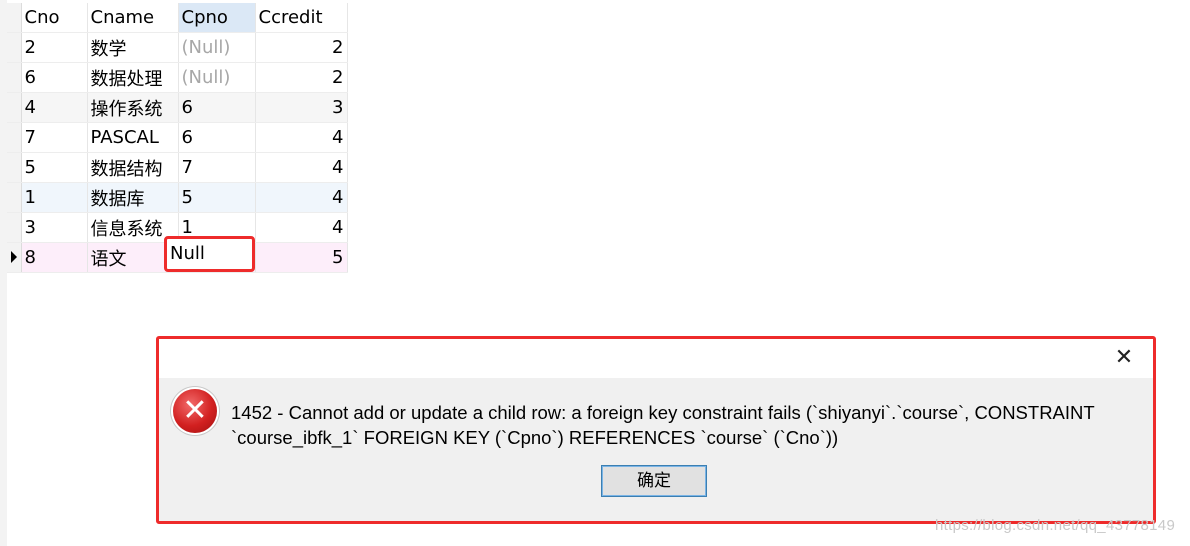 Image resolution: width=1190 pixels, height=546 pixels. Describe the element at coordinates (54, 77) in the screenshot. I see `cell-cno: 6` at that location.